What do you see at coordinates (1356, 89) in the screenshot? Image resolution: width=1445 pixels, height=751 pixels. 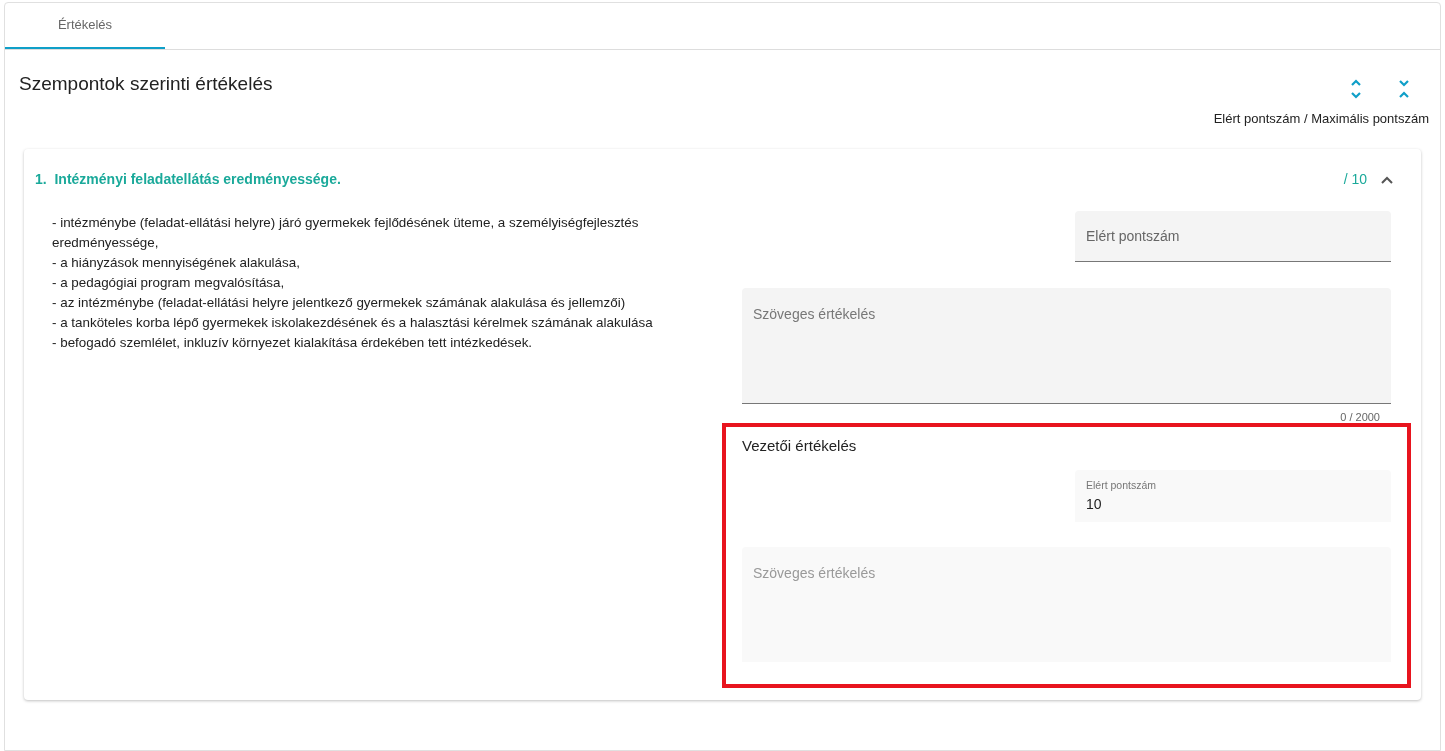 I see `expand-all-icon` at bounding box center [1356, 89].